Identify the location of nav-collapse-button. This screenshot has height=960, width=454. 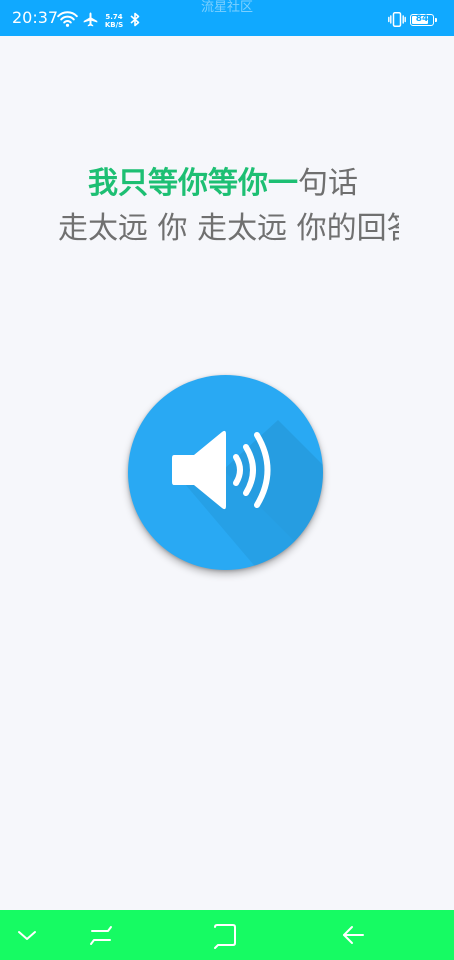
(27, 935).